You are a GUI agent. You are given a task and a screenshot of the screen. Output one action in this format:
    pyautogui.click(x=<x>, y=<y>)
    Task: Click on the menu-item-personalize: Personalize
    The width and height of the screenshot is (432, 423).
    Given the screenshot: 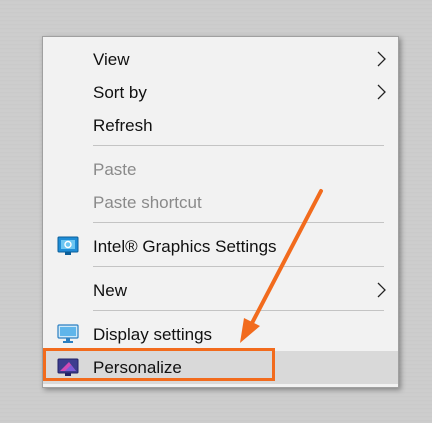 What is the action you would take?
    pyautogui.click(x=220, y=367)
    